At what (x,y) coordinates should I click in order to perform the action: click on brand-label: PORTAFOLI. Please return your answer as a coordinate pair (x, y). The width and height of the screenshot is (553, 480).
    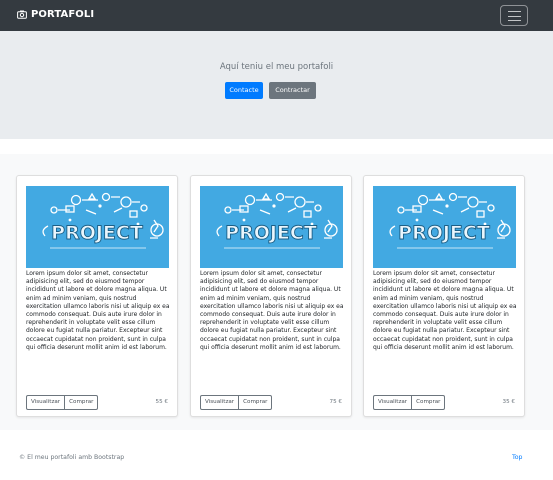
    Looking at the image, I should click on (63, 14).